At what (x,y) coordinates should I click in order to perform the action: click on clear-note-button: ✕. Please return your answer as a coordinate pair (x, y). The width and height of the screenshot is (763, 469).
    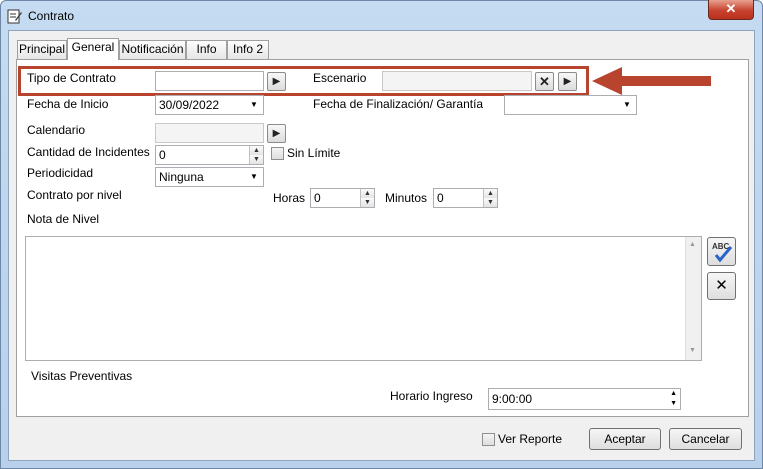
    Looking at the image, I should click on (721, 286).